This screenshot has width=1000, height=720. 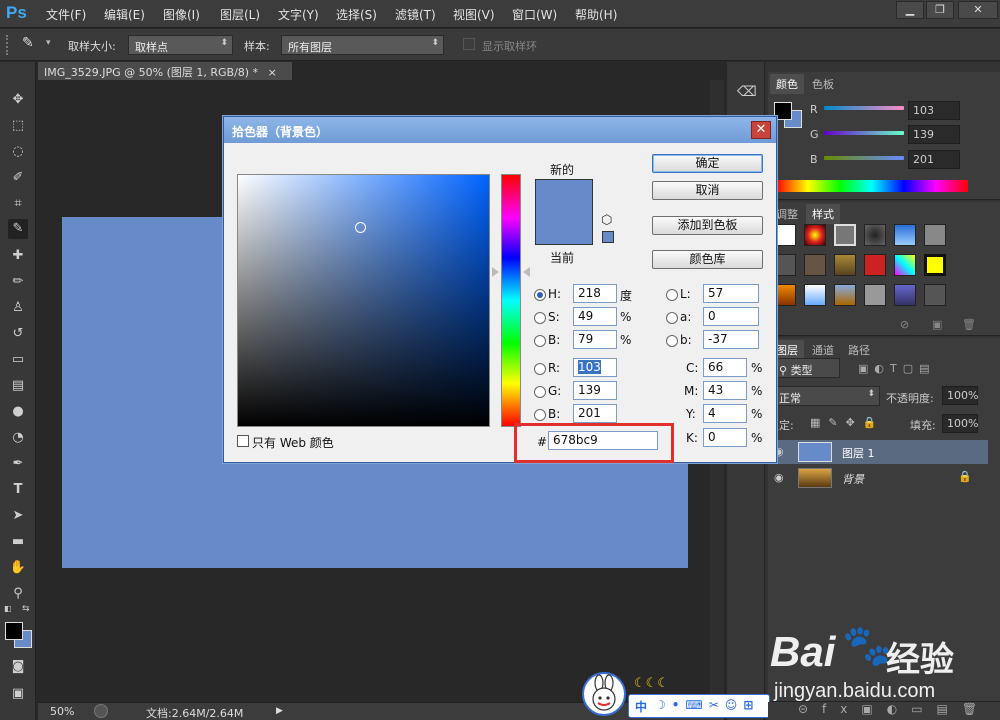 What do you see at coordinates (596, 14) in the screenshot?
I see `menu-help: 帮助(H)` at bounding box center [596, 14].